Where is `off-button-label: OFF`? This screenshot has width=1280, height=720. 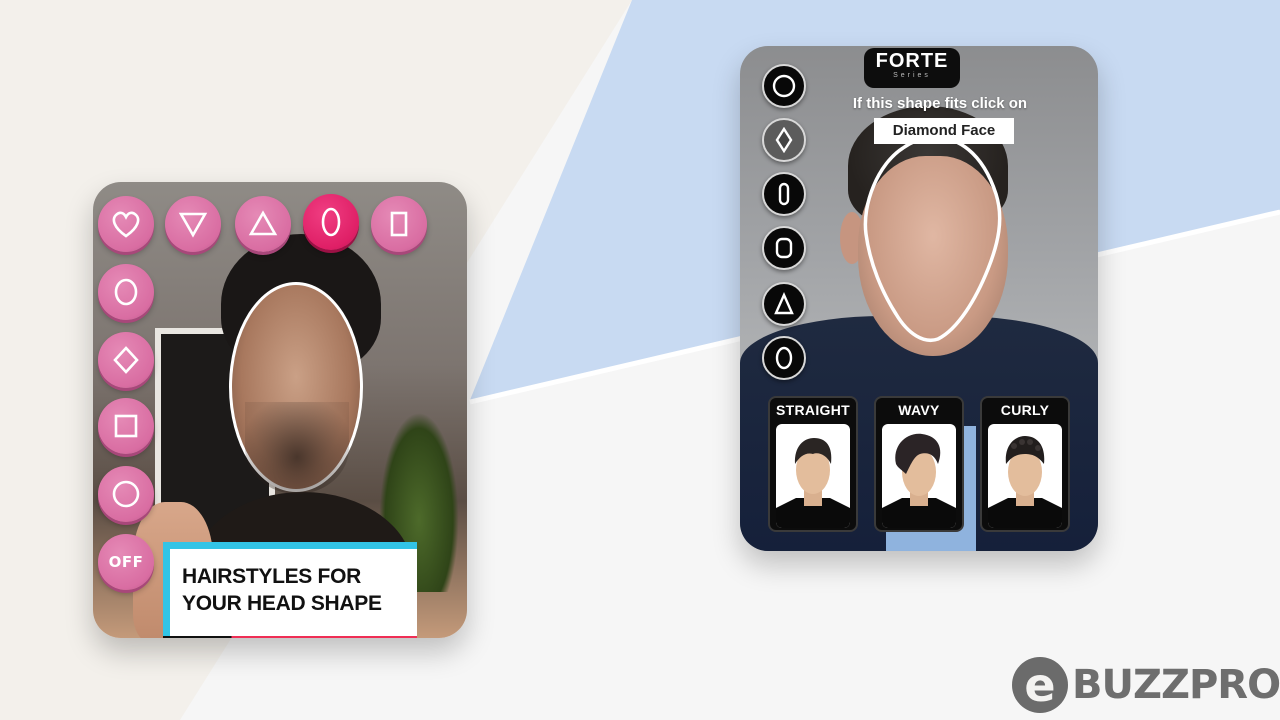
off-button-label: OFF is located at coordinates (126, 562).